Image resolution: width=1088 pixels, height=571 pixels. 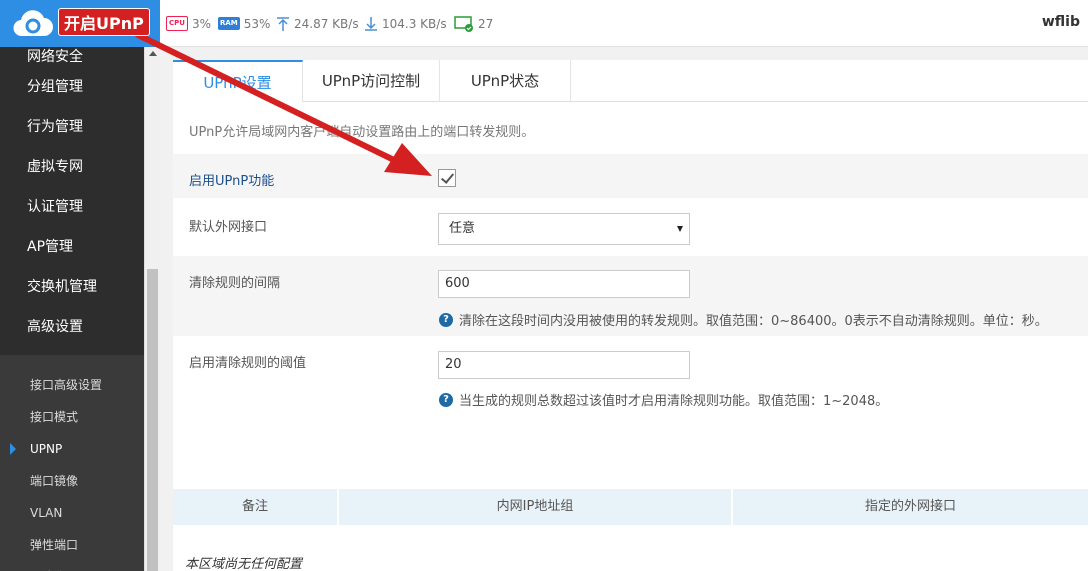 I want to click on tab-upnp-status: UPnP状态, so click(x=505, y=81).